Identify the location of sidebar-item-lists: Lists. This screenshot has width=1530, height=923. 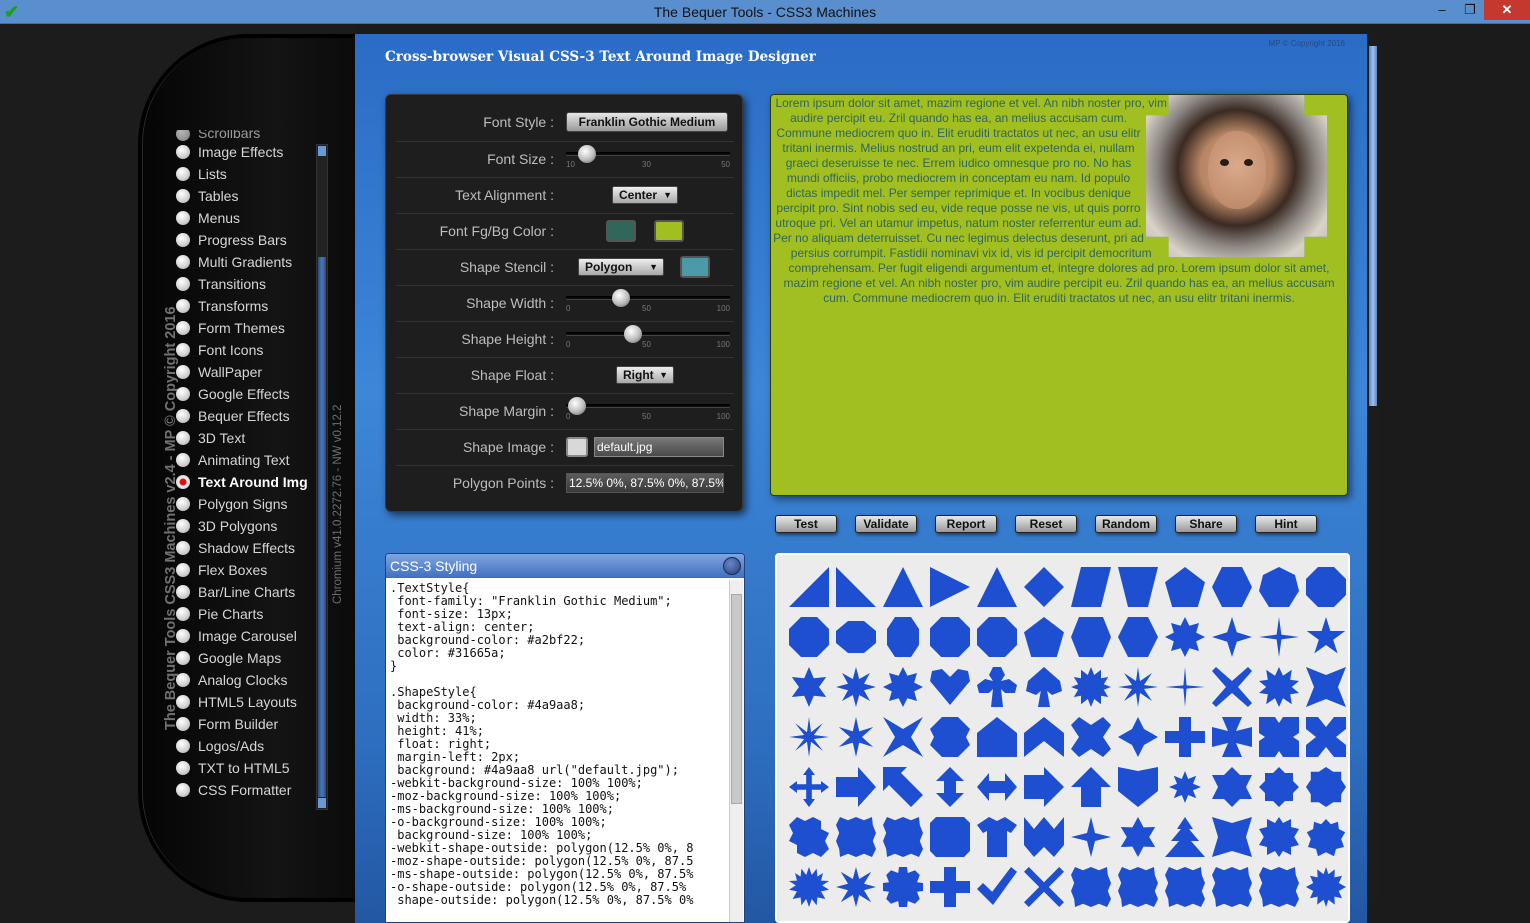
(246, 174).